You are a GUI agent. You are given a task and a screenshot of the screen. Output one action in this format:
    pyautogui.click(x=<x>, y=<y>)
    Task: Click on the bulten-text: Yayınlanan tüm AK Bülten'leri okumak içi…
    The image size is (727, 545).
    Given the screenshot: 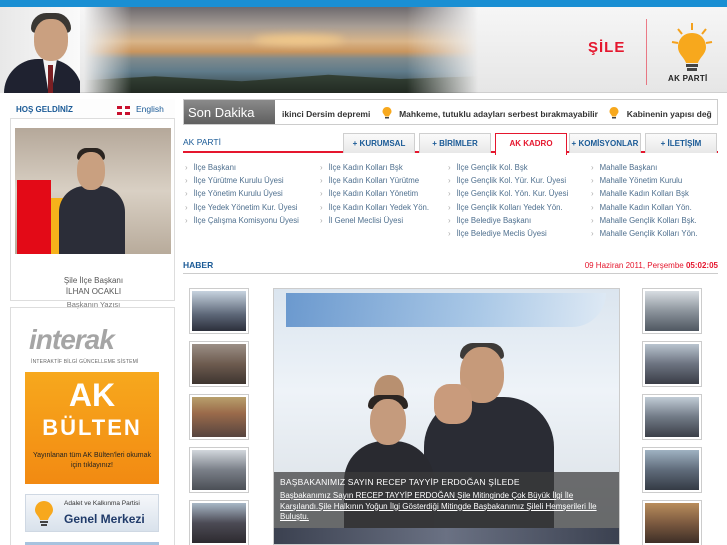 What is the action you would take?
    pyautogui.click(x=92, y=460)
    